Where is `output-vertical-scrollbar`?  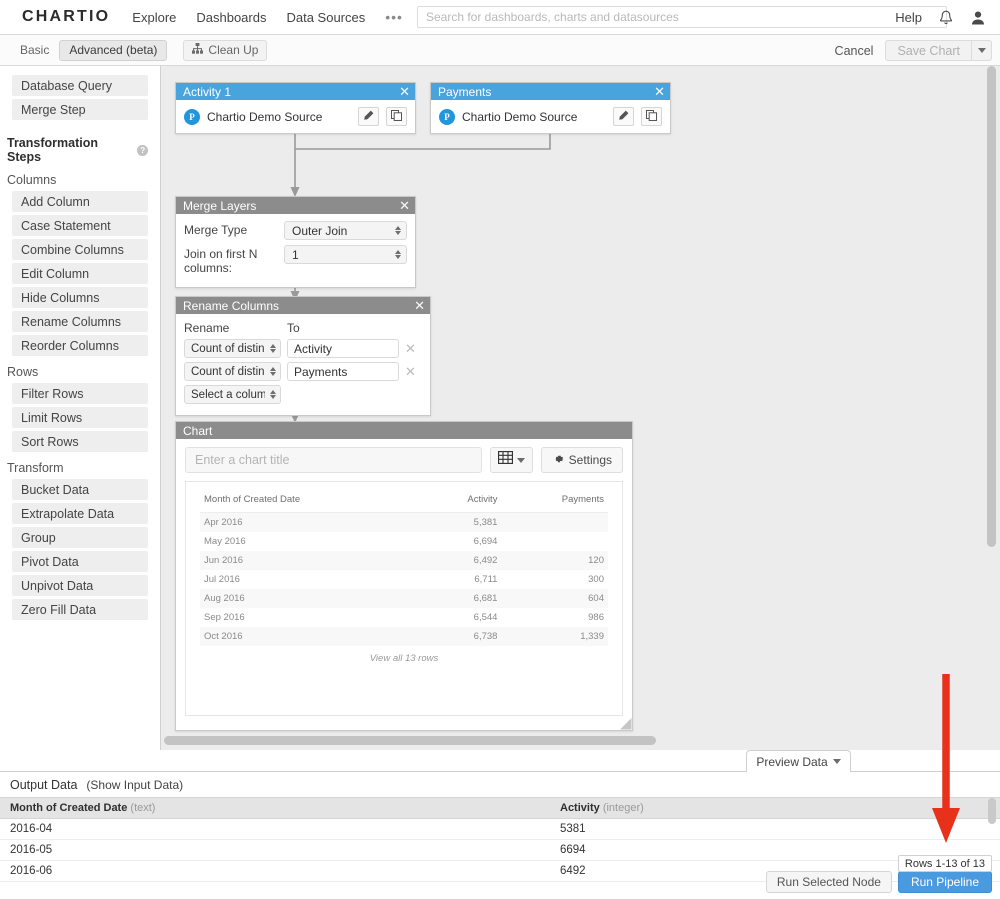
output-vertical-scrollbar is located at coordinates (992, 811).